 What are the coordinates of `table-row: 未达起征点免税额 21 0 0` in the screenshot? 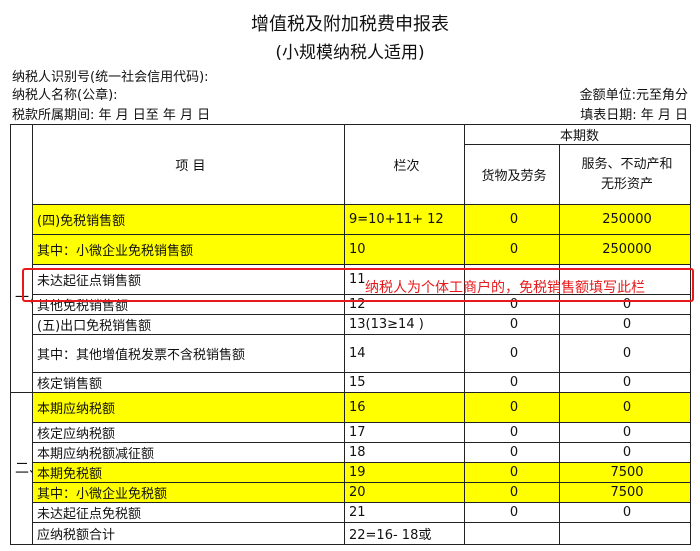 It's located at (351, 512).